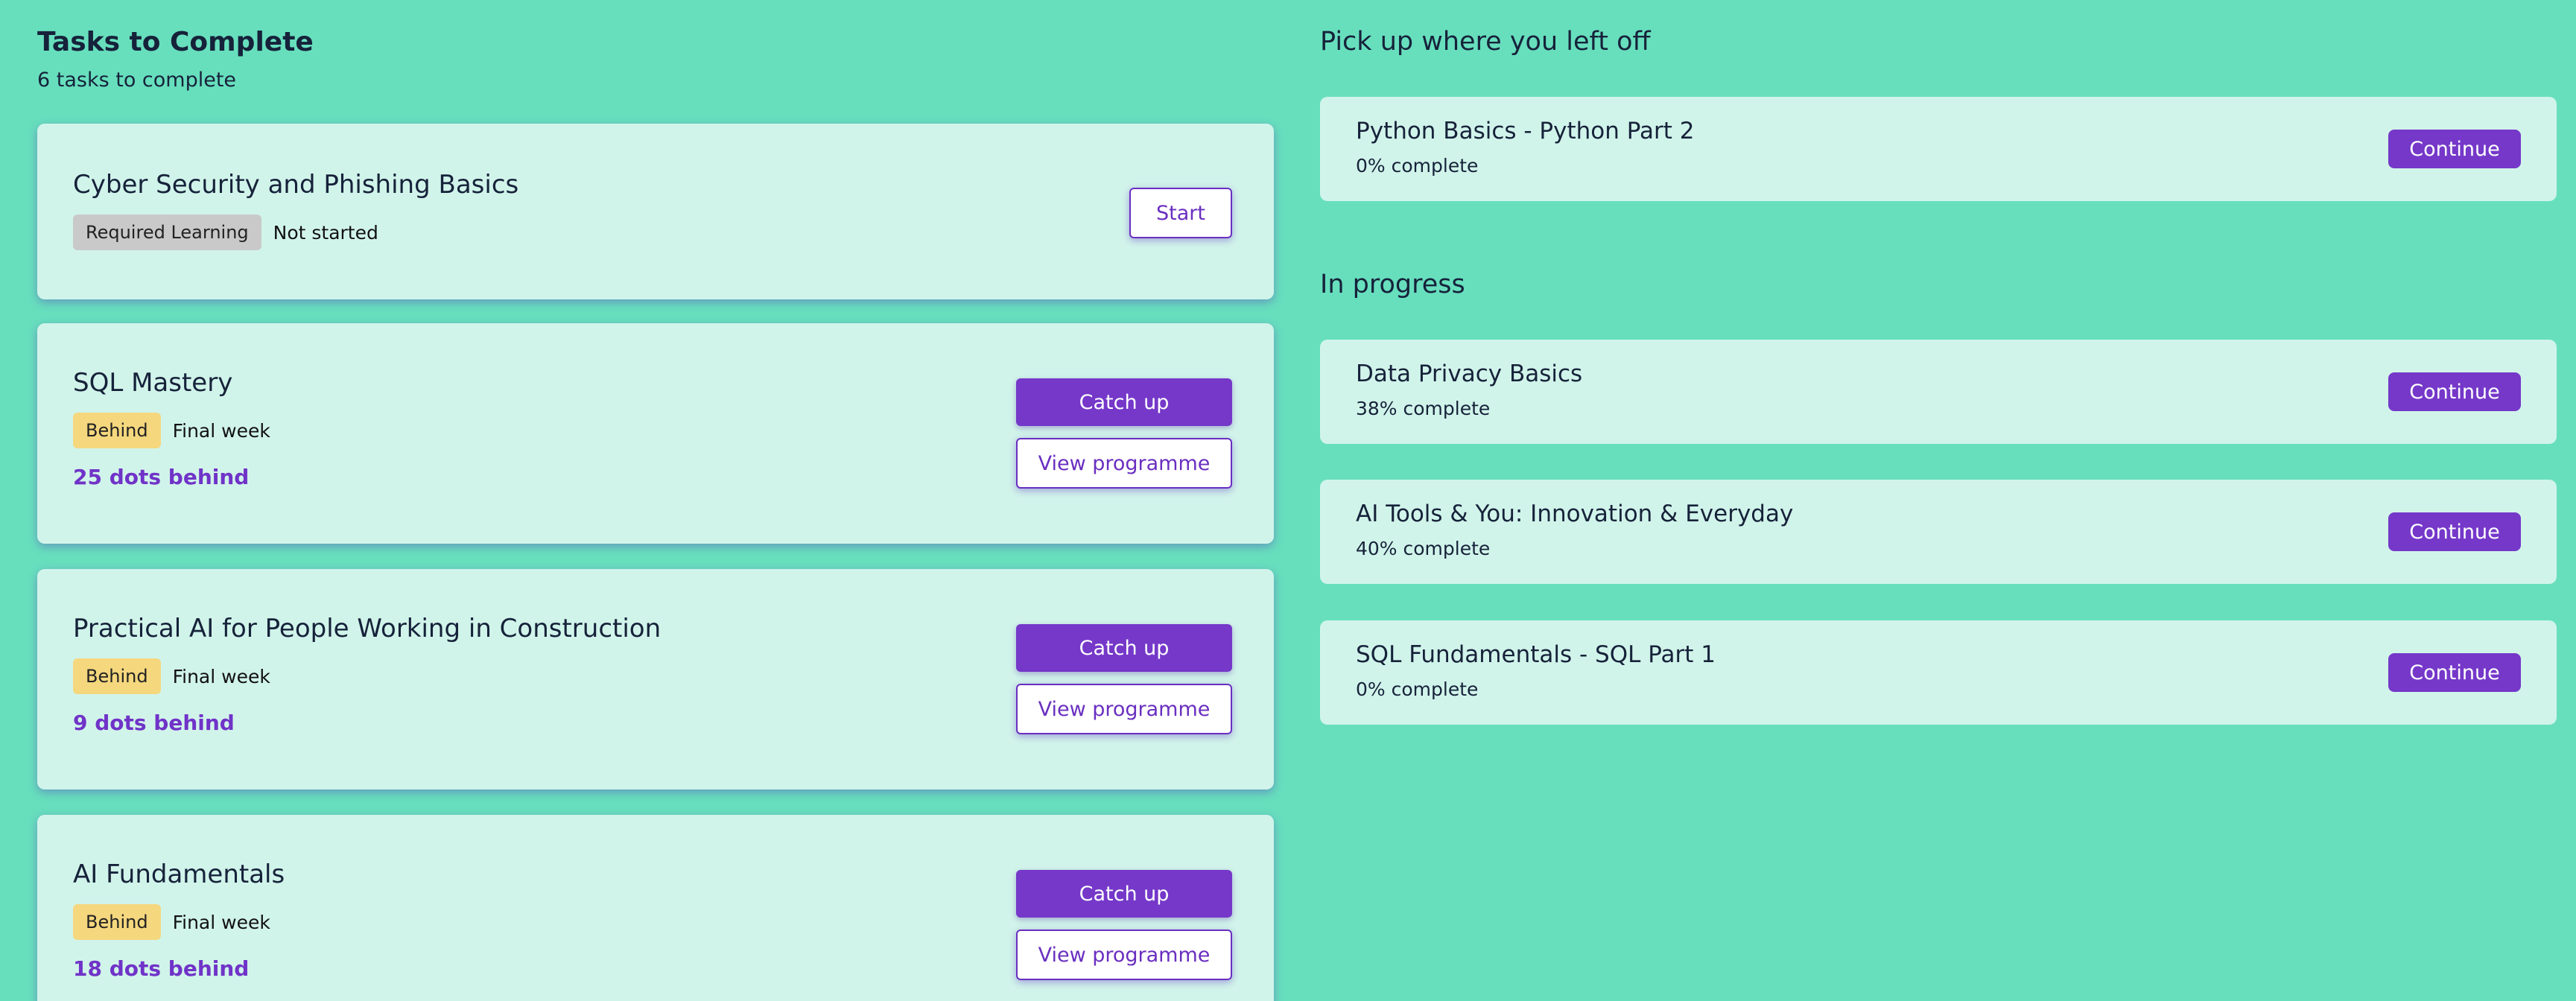  Describe the element at coordinates (296, 185) in the screenshot. I see `task-title: Cyber Security and Phishing Basics` at that location.